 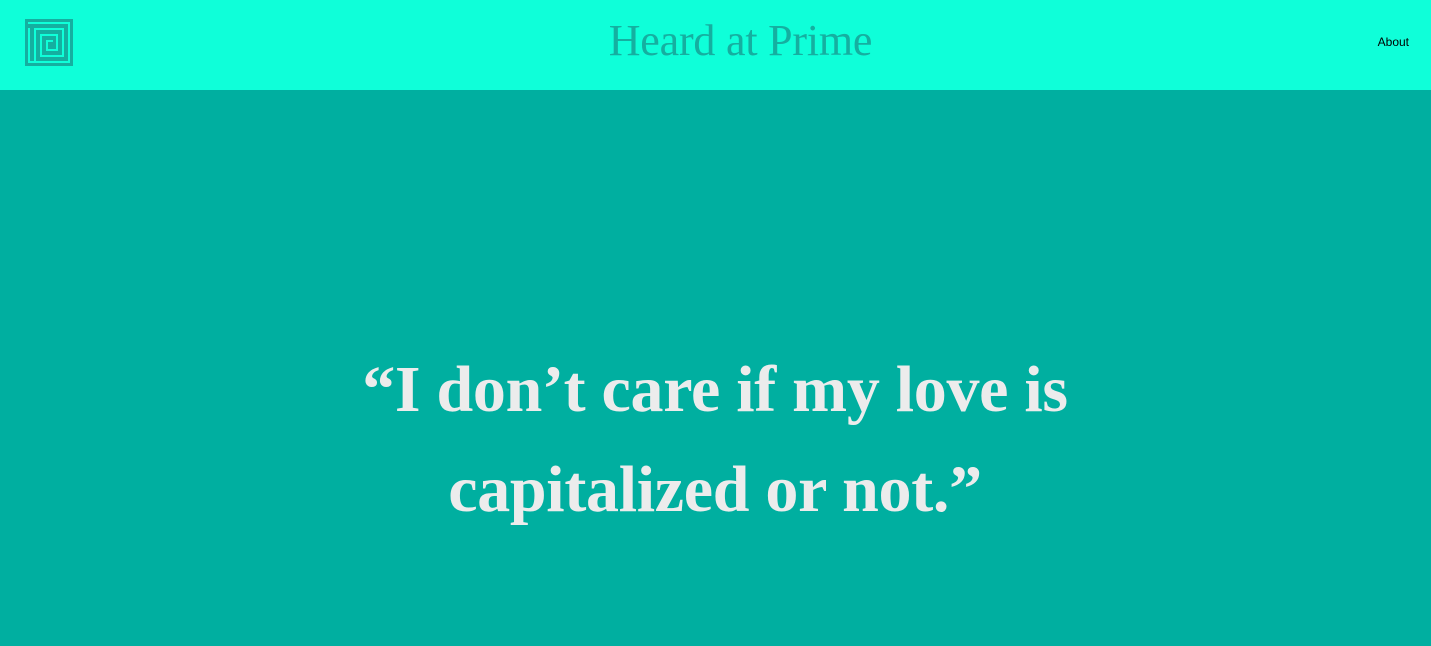 I want to click on site-title: Heard at Prime, so click(x=740, y=40).